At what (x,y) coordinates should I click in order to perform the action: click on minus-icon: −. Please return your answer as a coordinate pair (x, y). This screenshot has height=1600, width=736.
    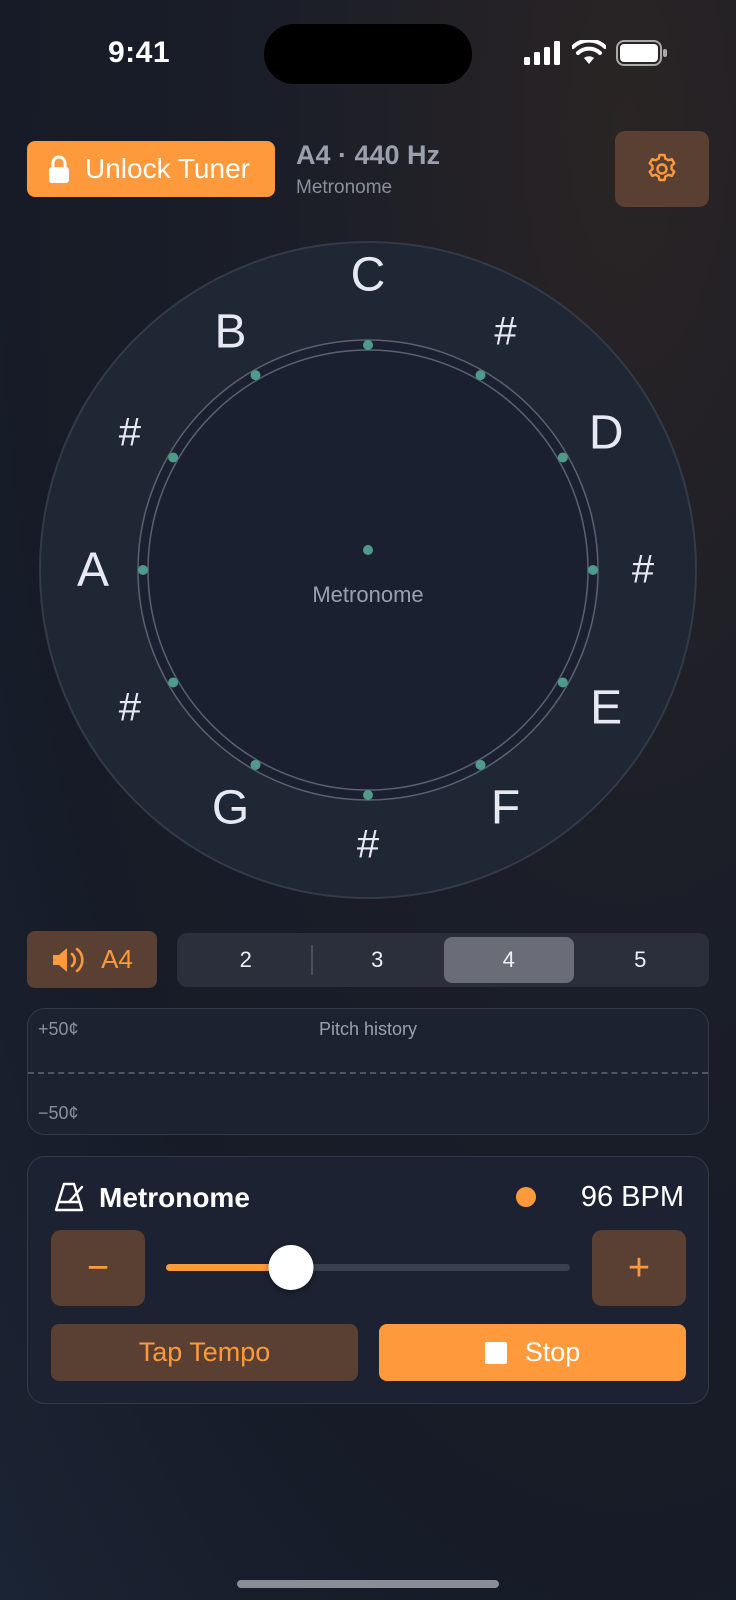
    Looking at the image, I should click on (98, 1267).